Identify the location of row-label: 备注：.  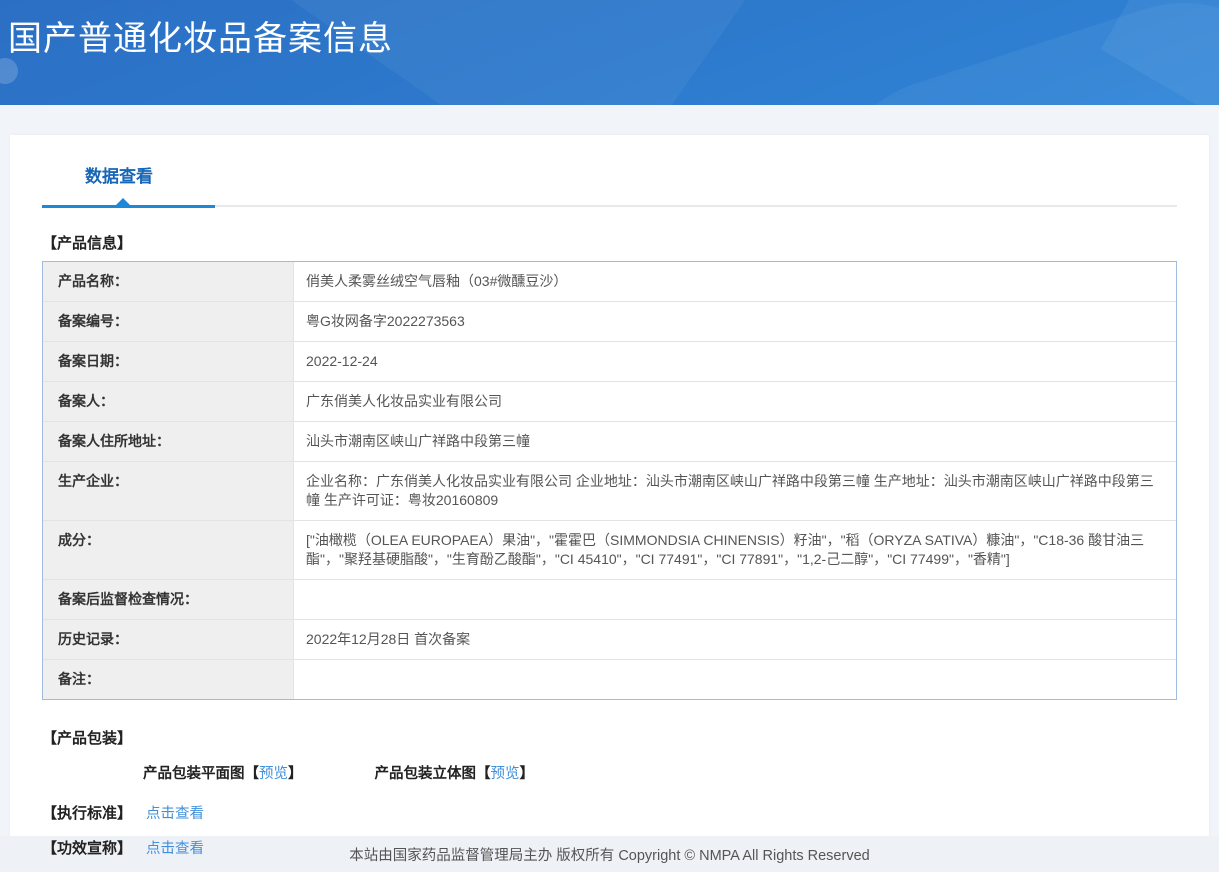
(168, 679).